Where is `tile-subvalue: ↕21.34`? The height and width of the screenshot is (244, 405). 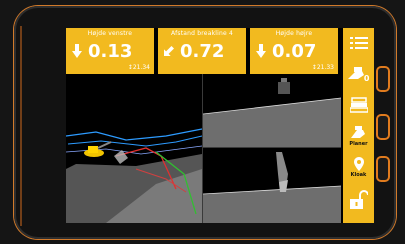
tile-subvalue: ↕21.34 is located at coordinates (138, 67).